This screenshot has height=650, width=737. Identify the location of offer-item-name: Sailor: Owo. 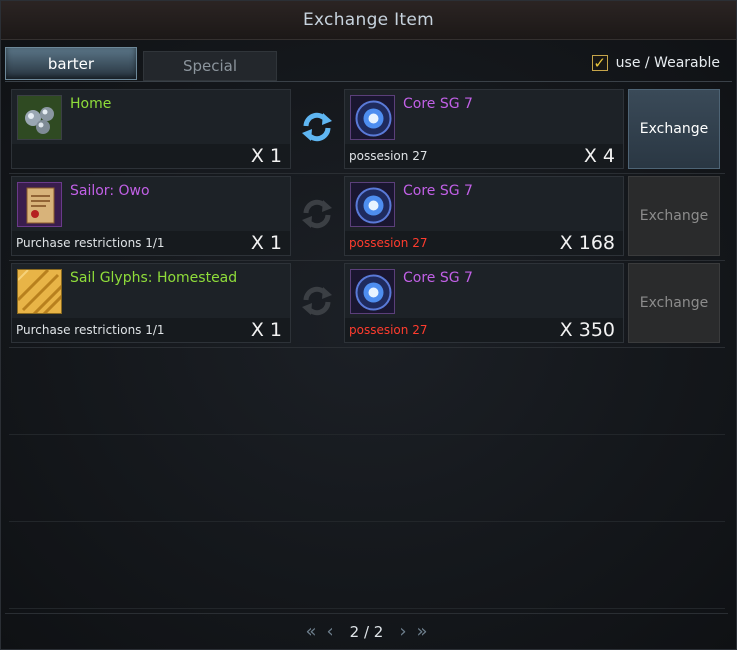
(110, 191).